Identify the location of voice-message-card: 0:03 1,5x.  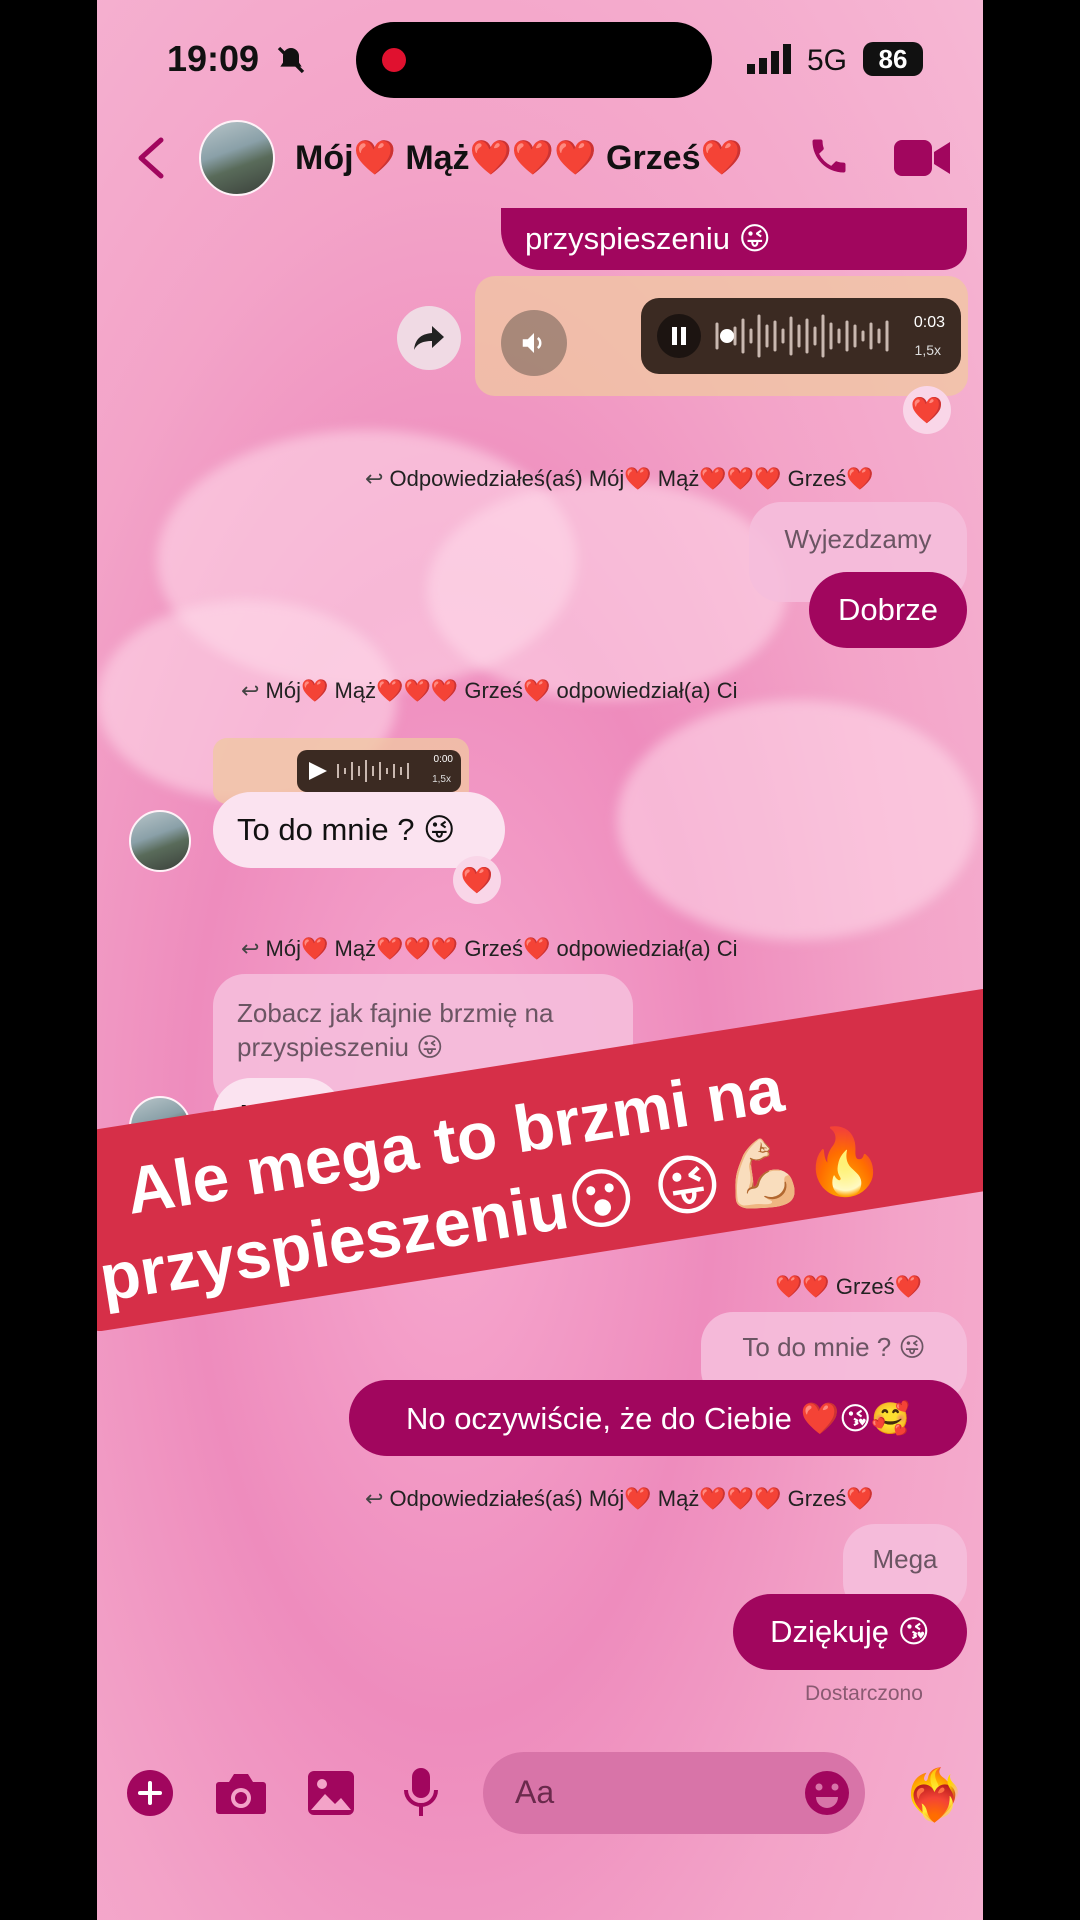
(721, 336).